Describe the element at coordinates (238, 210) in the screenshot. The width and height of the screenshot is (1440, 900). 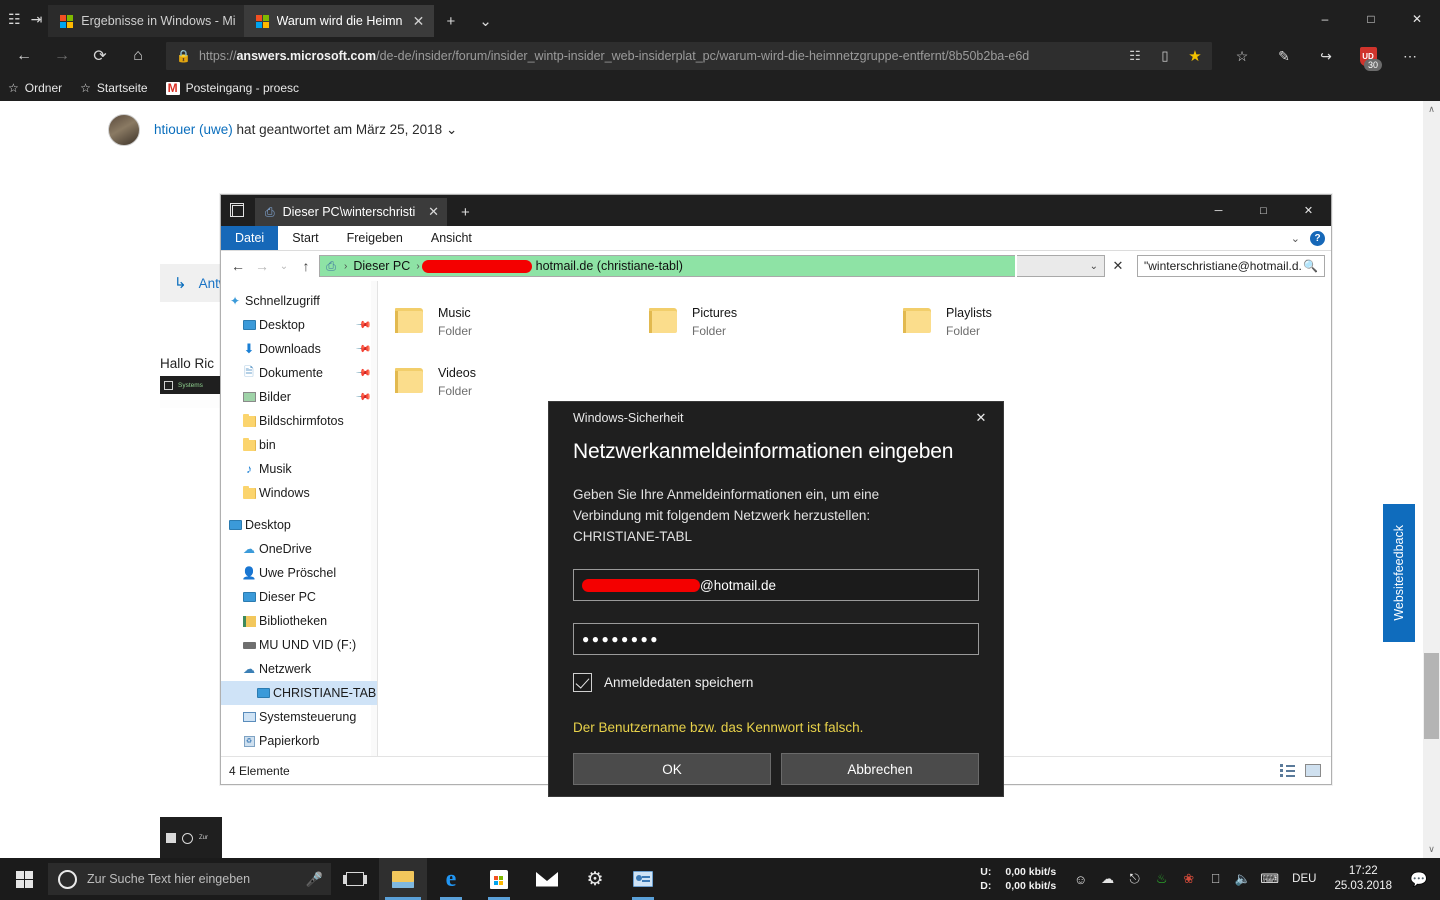
I see `explorer-sets-icon` at that location.